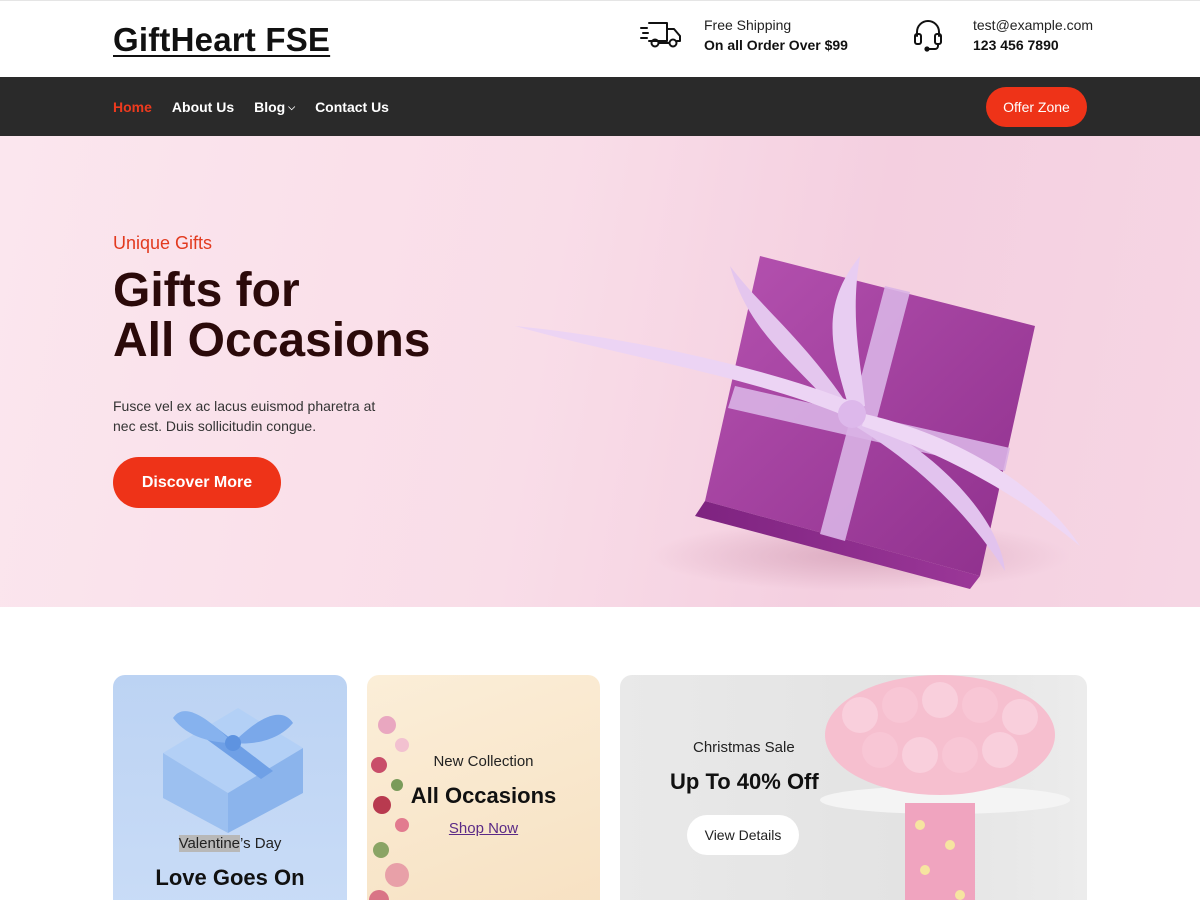 This screenshot has height=900, width=1200. I want to click on contact-info: test@example.com 123 456 7890, so click(1001, 35).